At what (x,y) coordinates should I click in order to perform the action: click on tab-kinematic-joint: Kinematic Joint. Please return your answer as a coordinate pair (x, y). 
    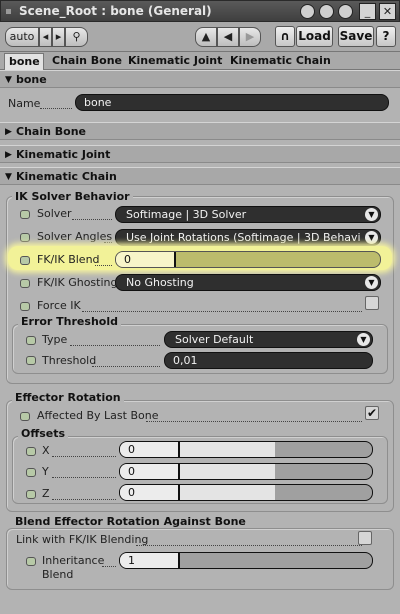
    Looking at the image, I should click on (175, 61).